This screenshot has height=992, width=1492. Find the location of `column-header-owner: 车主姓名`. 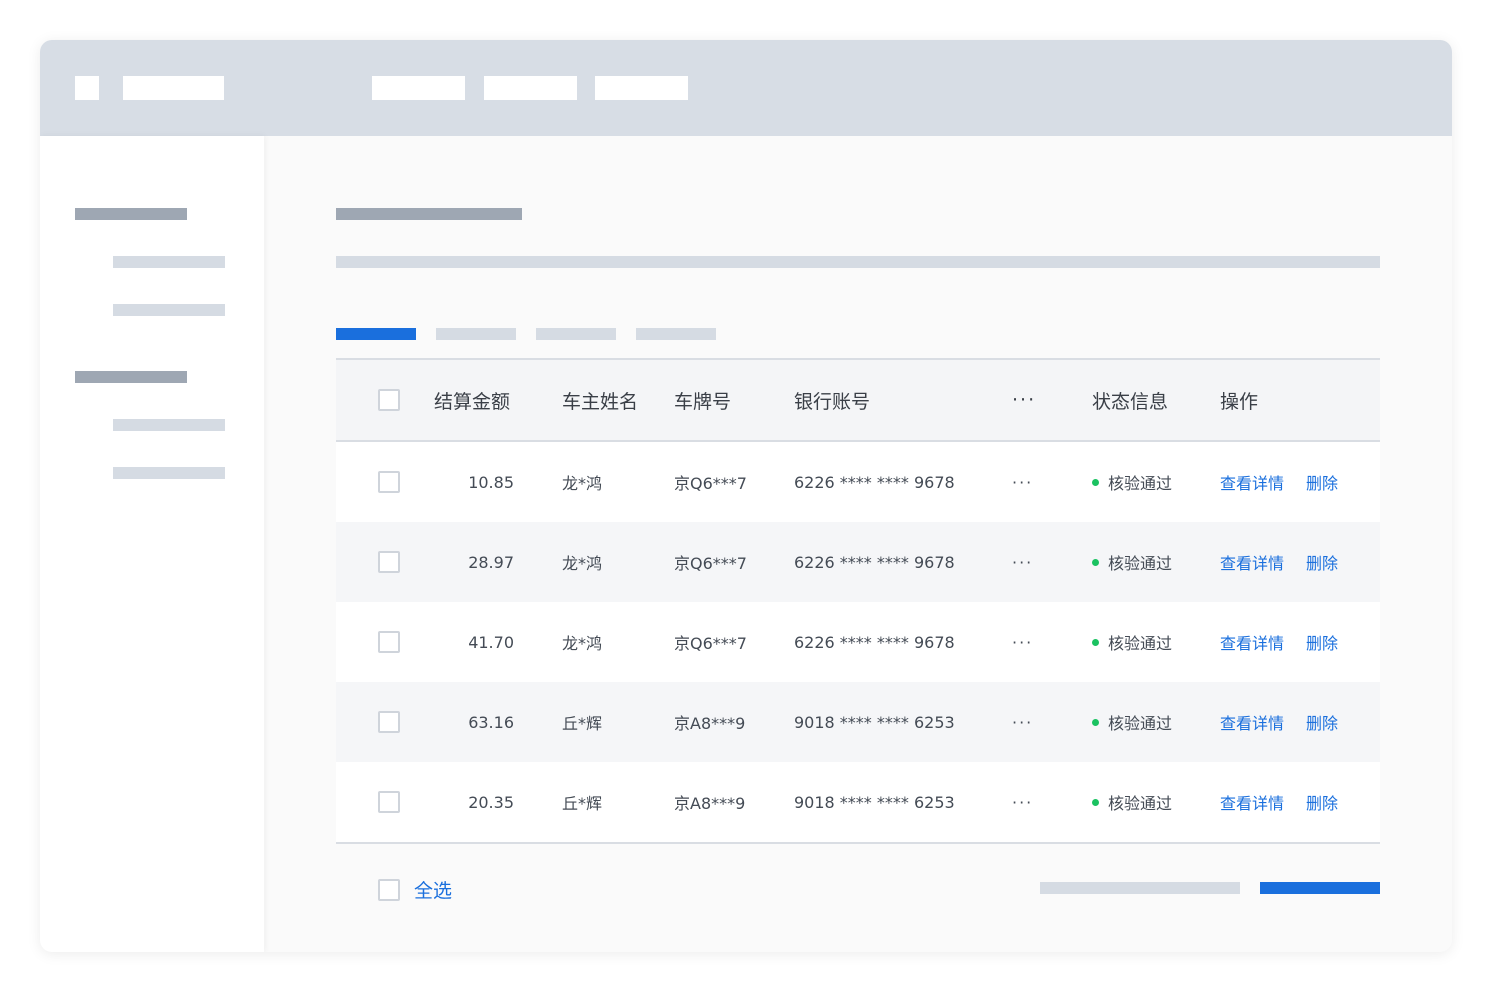

column-header-owner: 车主姓名 is located at coordinates (600, 401).